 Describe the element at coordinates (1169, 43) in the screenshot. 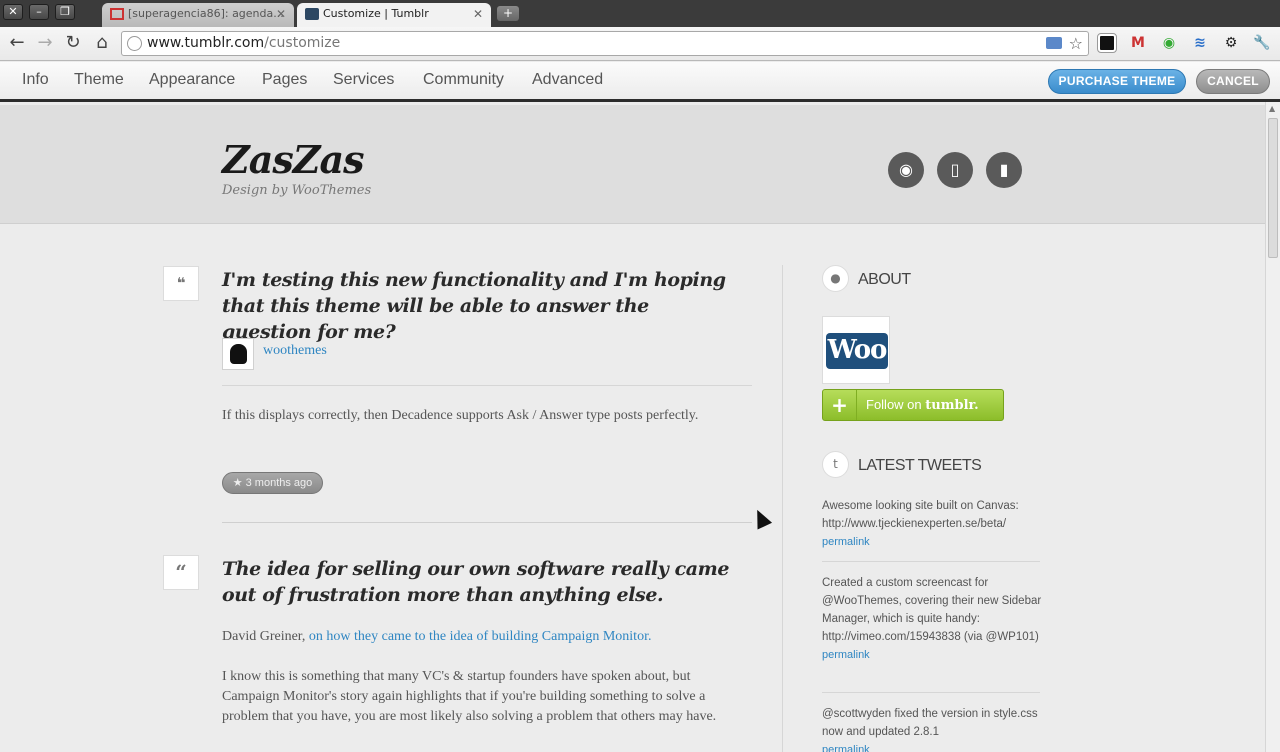

I see `evernote-icon: ◉` at that location.